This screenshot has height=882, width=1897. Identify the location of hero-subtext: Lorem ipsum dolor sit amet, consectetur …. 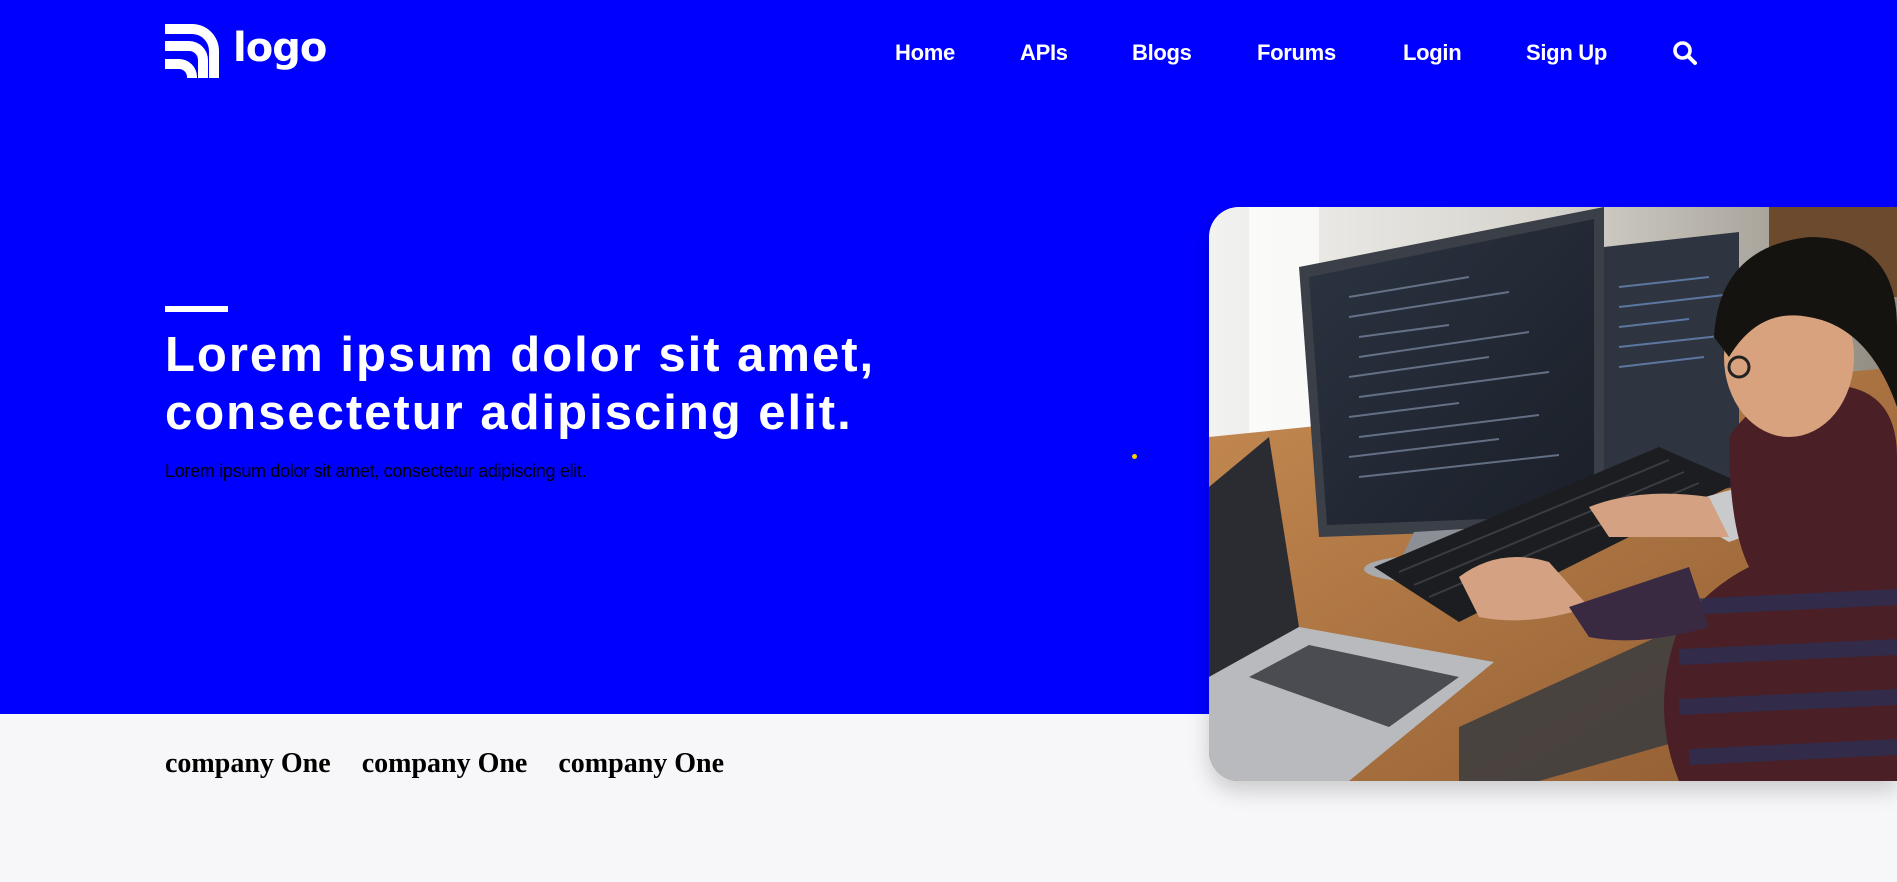
(376, 471).